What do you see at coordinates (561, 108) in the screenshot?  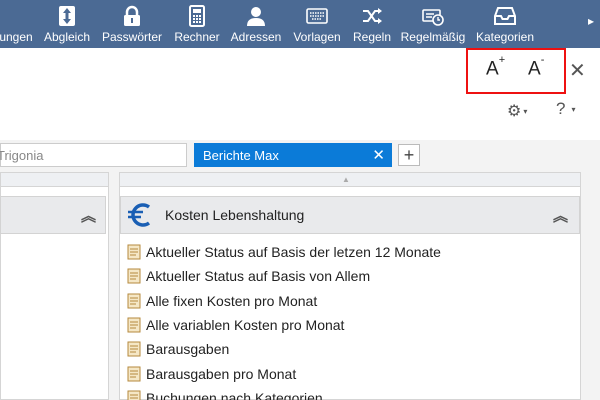 I see `help-icon: ?` at bounding box center [561, 108].